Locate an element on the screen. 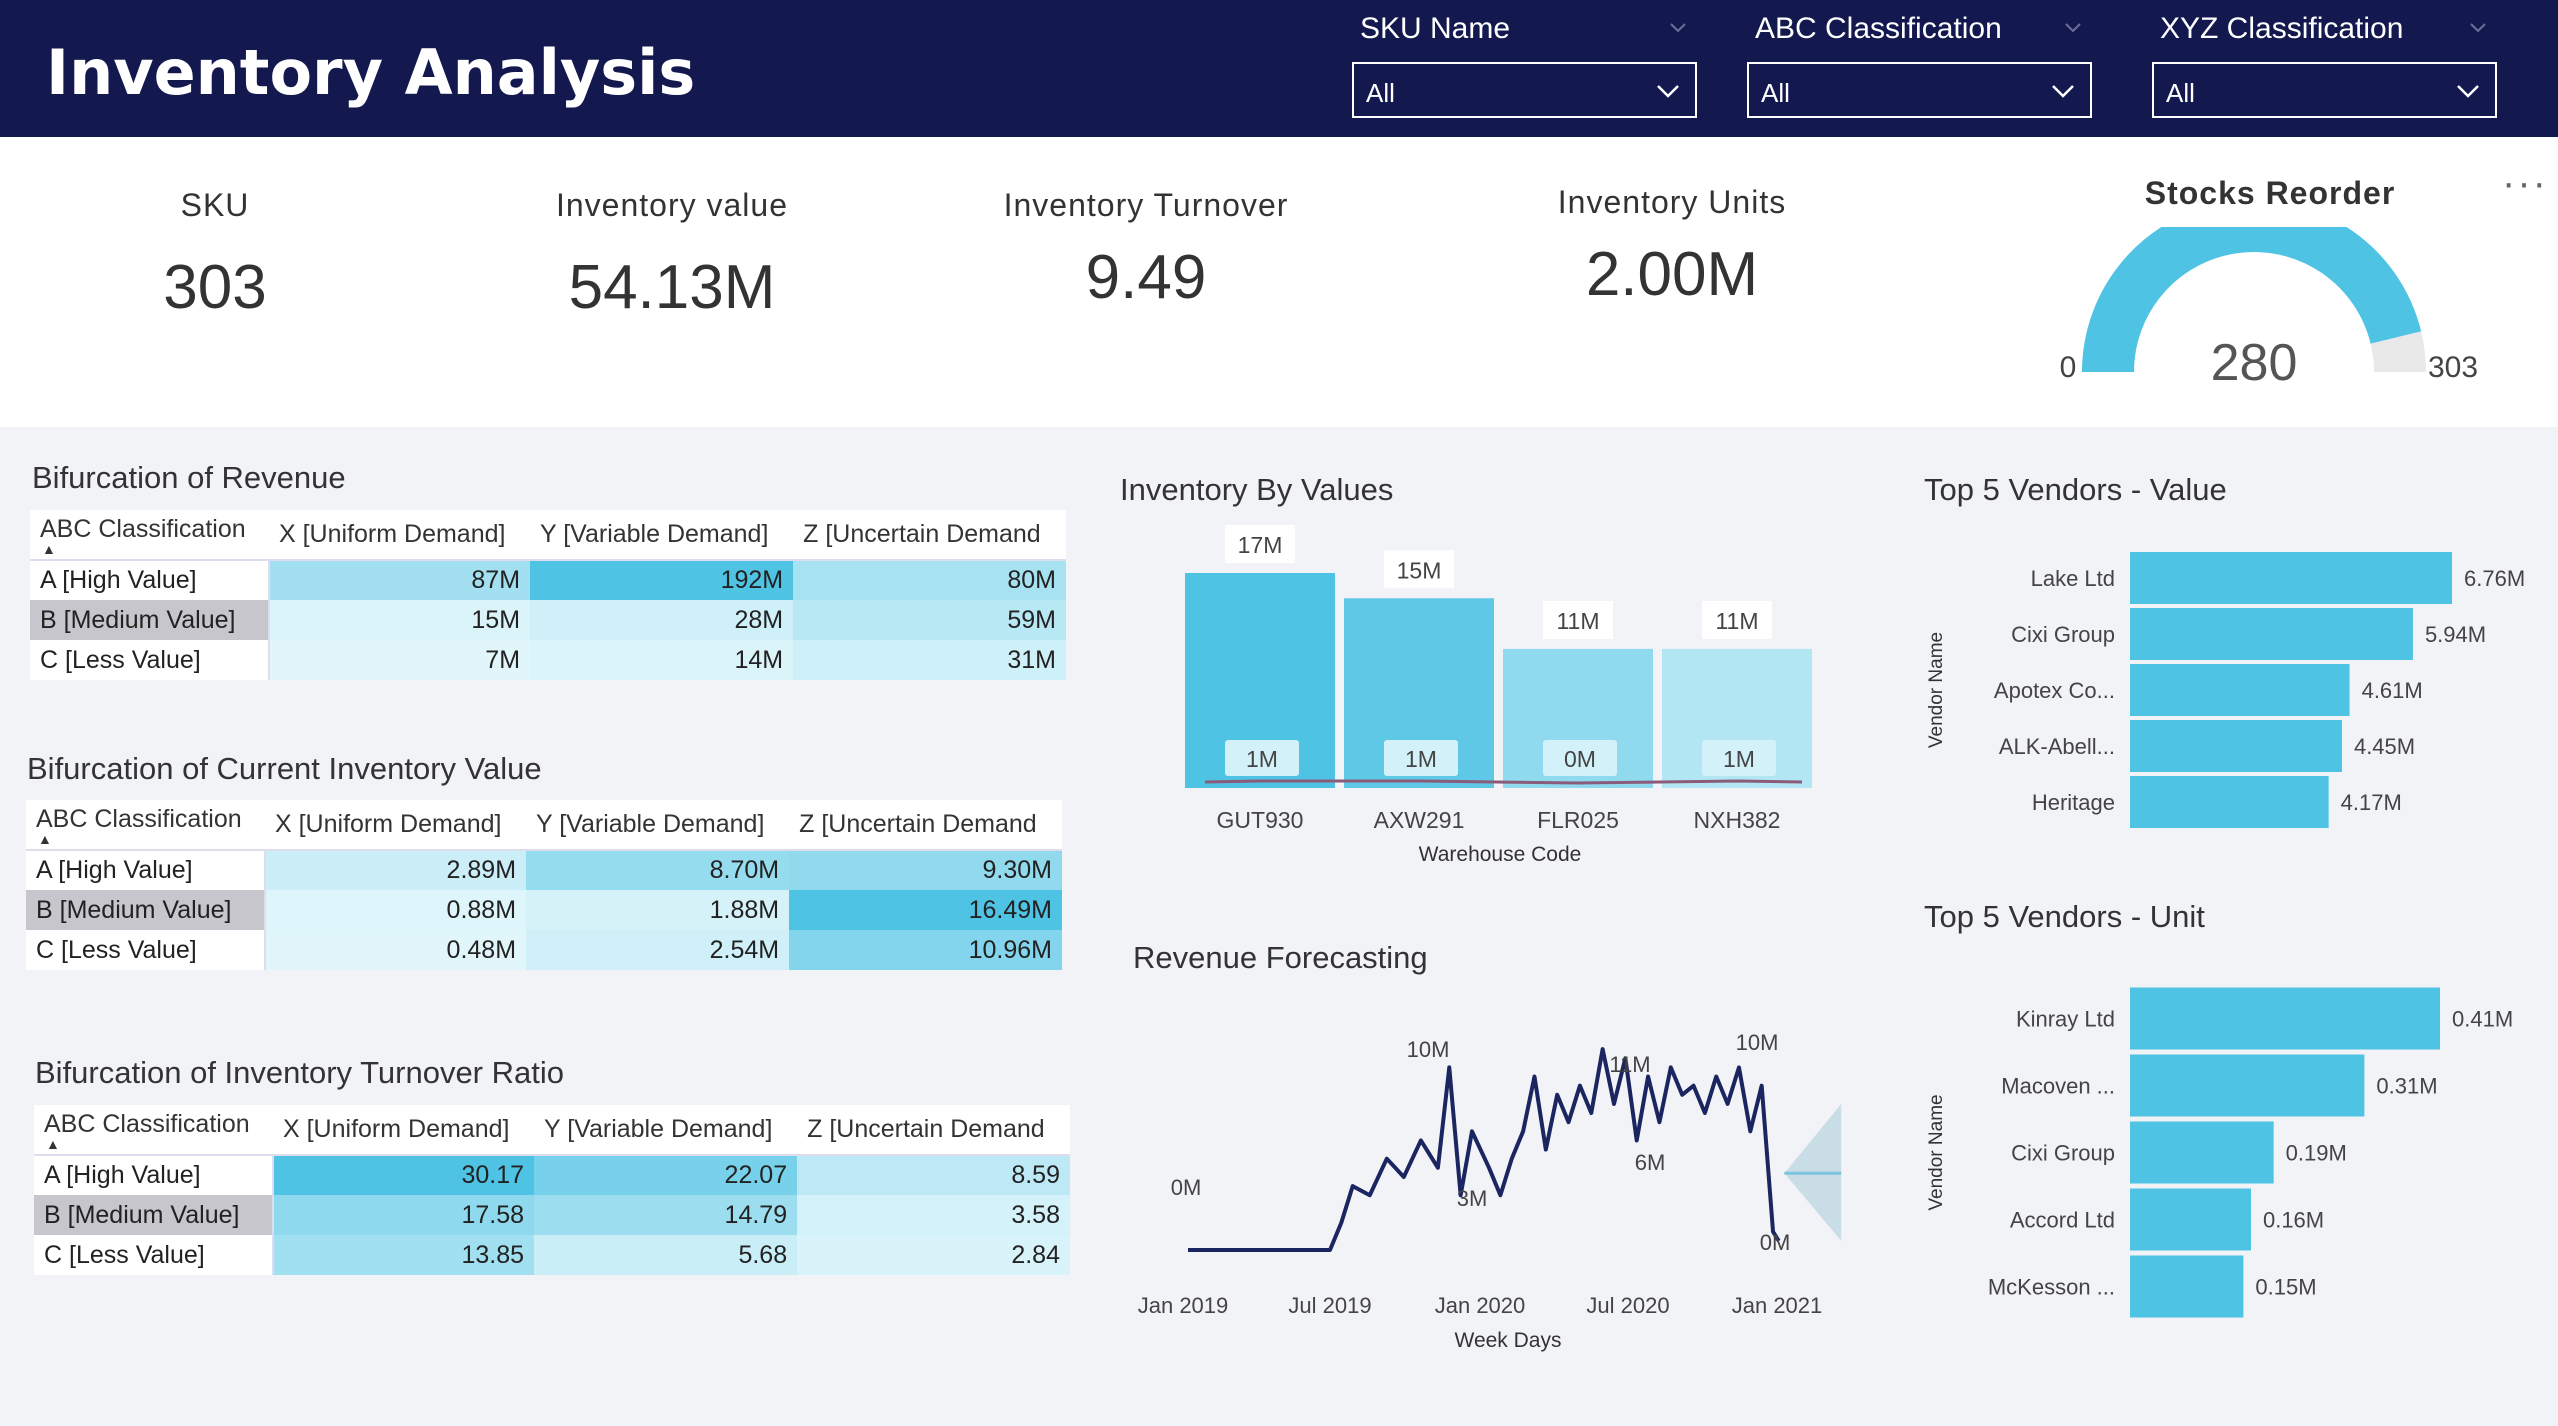 This screenshot has width=2558, height=1426. table-cell: 31M is located at coordinates (929, 660).